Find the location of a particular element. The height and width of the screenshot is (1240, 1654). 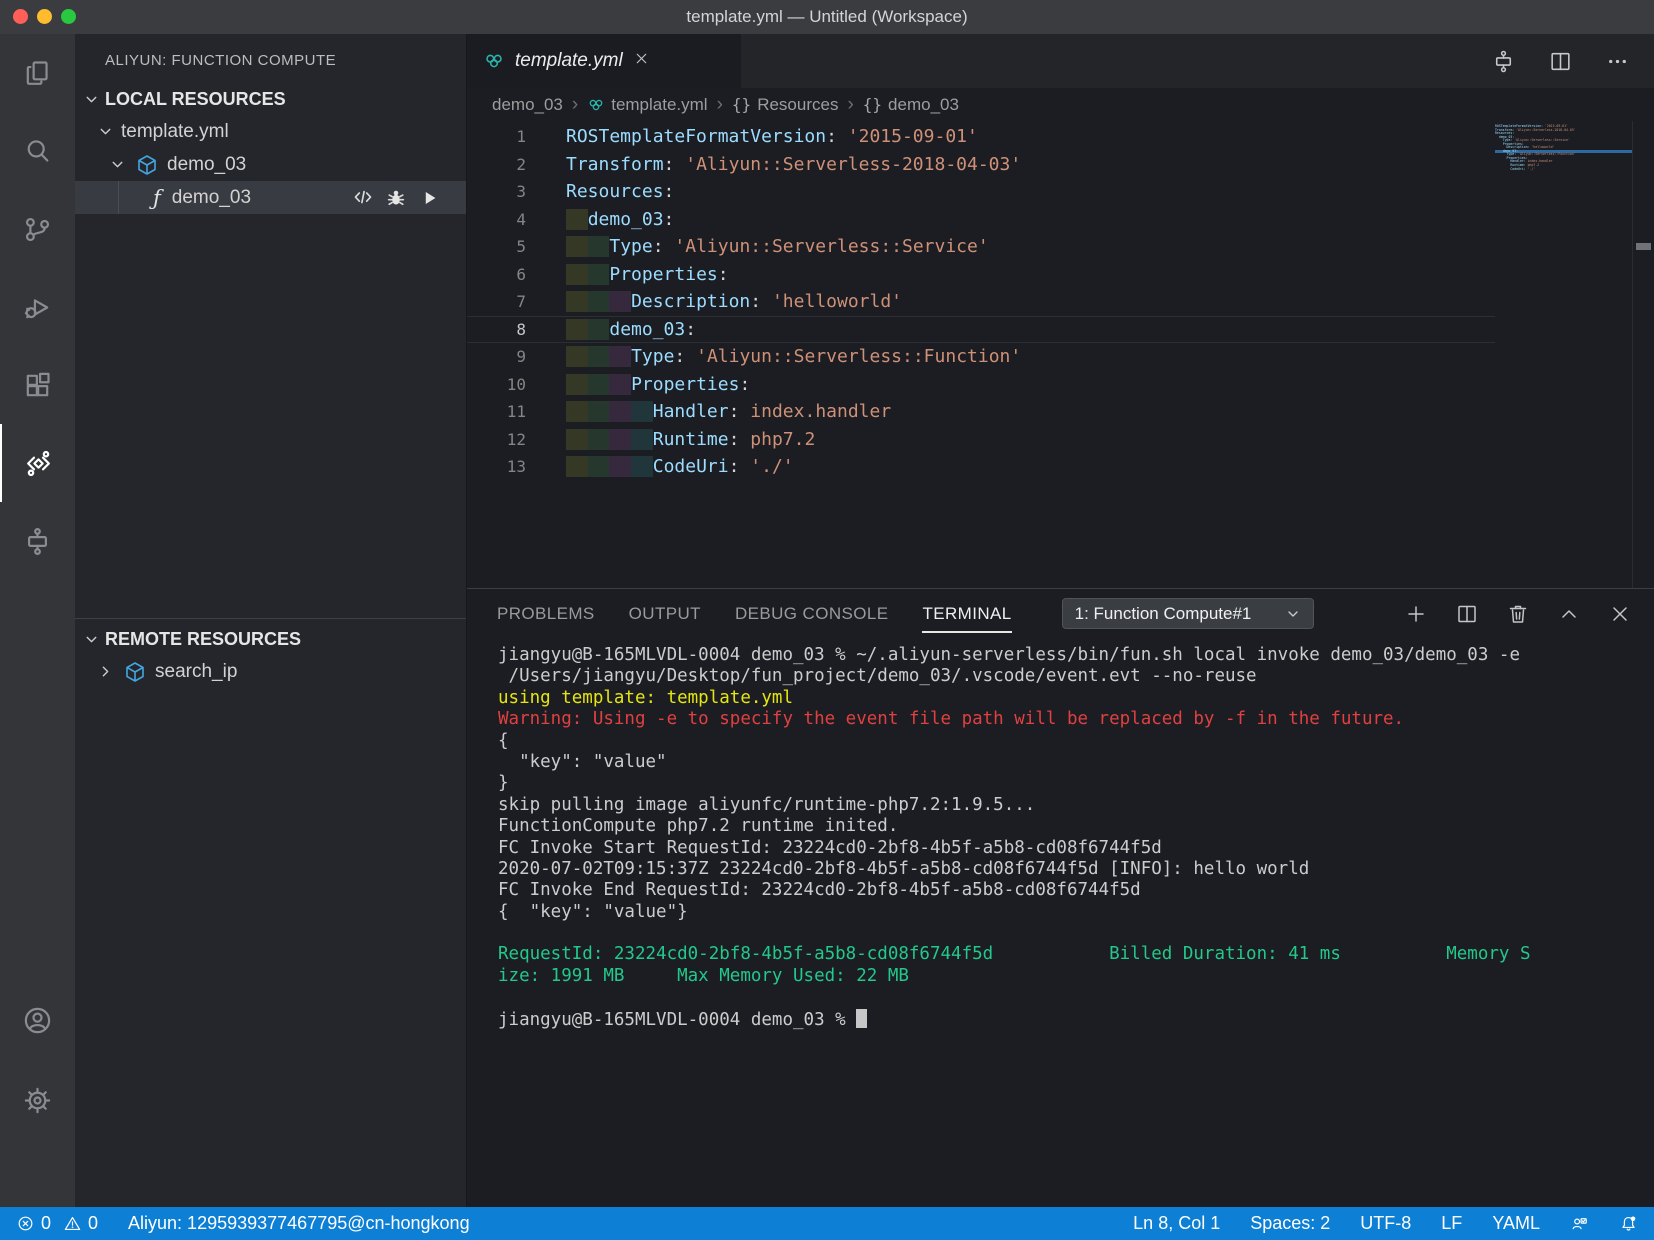

terminal-select-label: 1: Function Compute#1 is located at coordinates (1163, 613).